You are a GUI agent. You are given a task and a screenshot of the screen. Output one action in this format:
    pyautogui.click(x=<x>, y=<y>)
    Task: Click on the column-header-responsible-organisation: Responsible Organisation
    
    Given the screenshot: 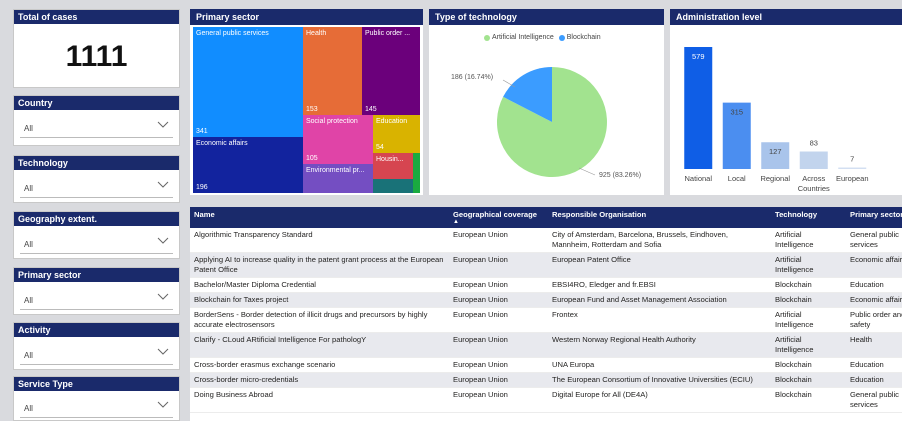 What is the action you would take?
    pyautogui.click(x=659, y=217)
    